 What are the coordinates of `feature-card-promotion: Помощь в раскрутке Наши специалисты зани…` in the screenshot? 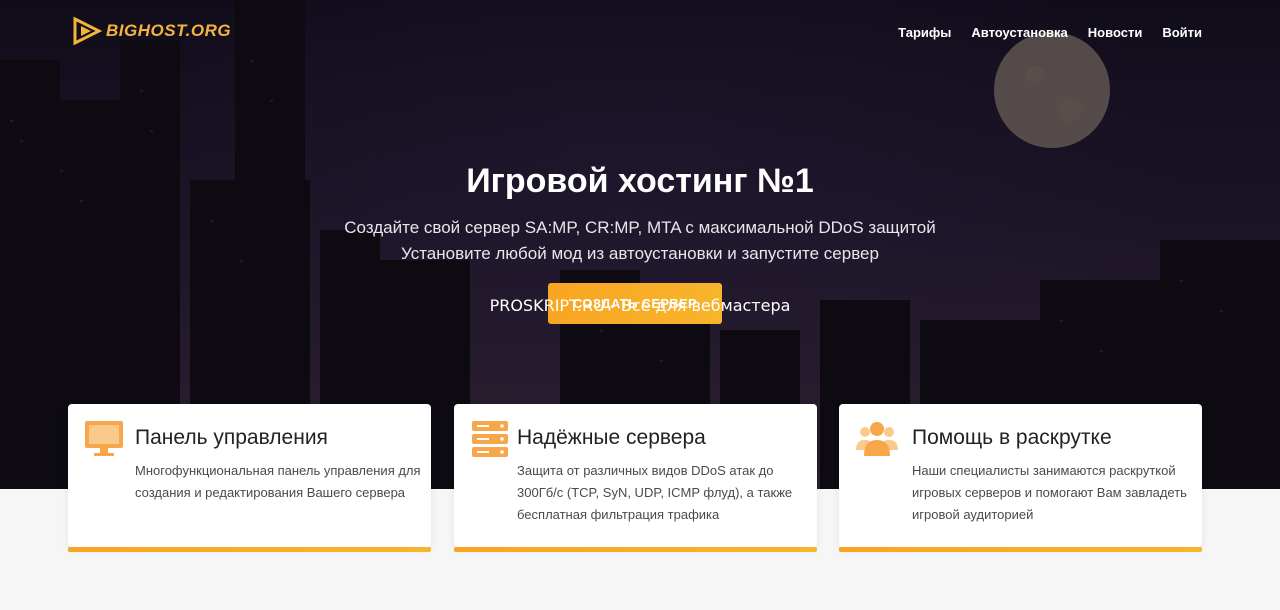 It's located at (1020, 475).